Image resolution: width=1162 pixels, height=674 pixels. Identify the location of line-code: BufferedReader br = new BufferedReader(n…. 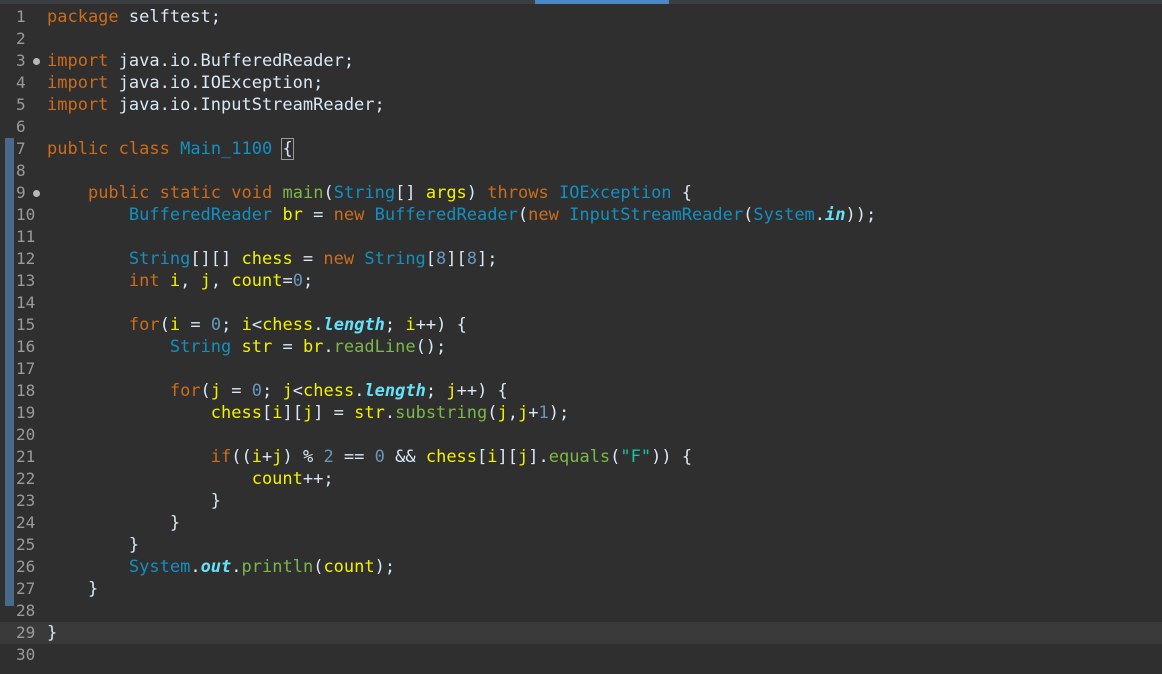
(461, 215).